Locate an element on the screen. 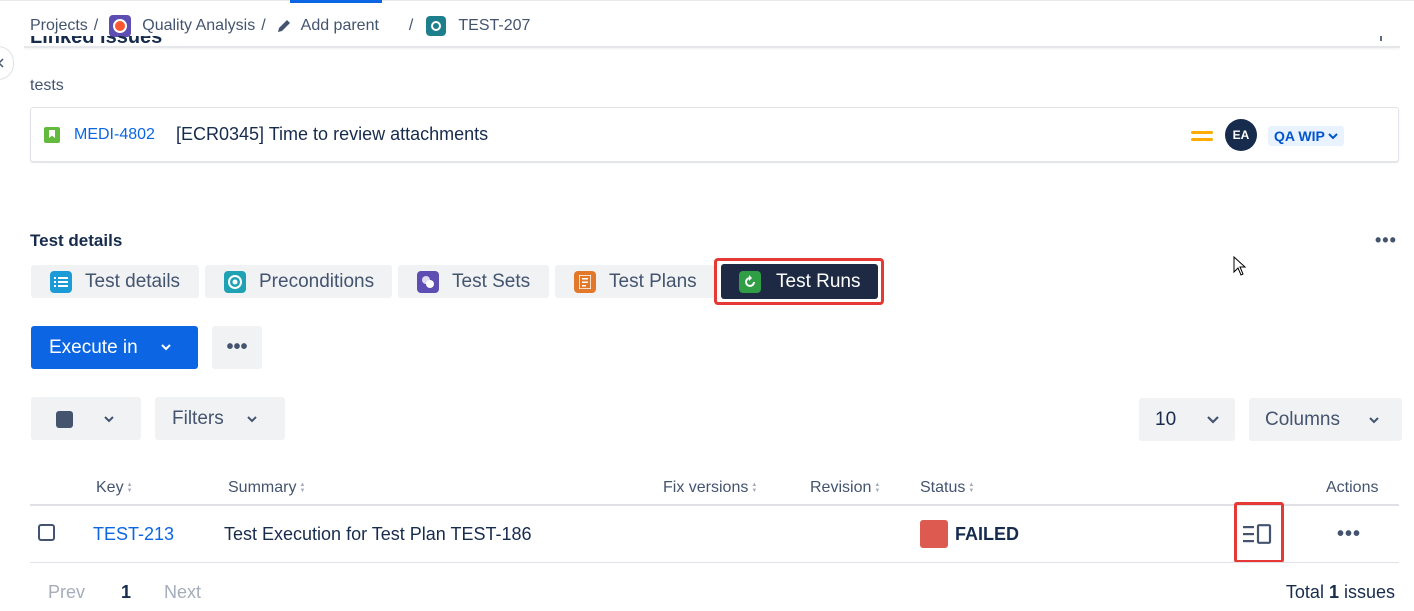  columns-button: Columns is located at coordinates (1325, 419).